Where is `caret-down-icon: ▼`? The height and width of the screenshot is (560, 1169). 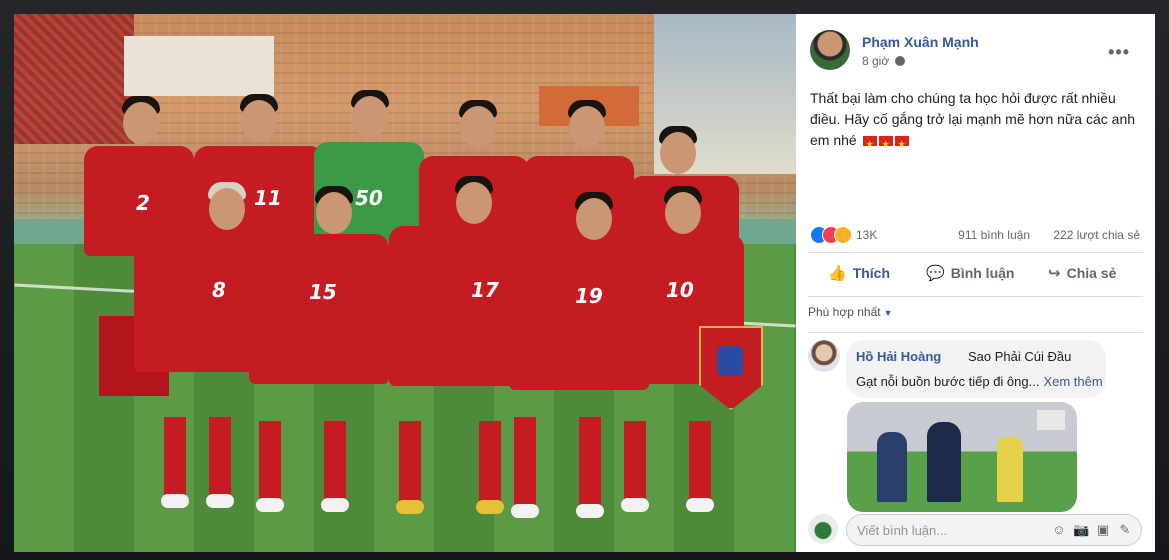
caret-down-icon: ▼ is located at coordinates (888, 313).